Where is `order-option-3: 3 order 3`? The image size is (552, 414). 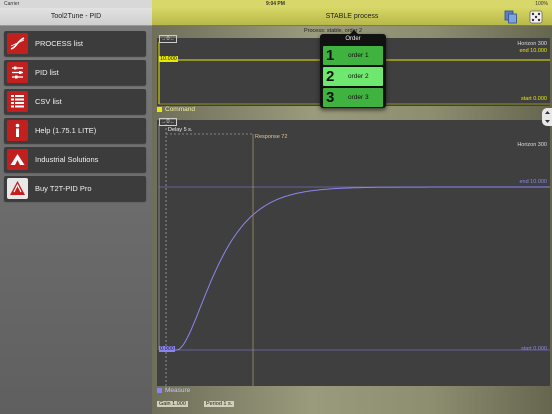
order-option-3: 3 order 3 is located at coordinates (353, 97).